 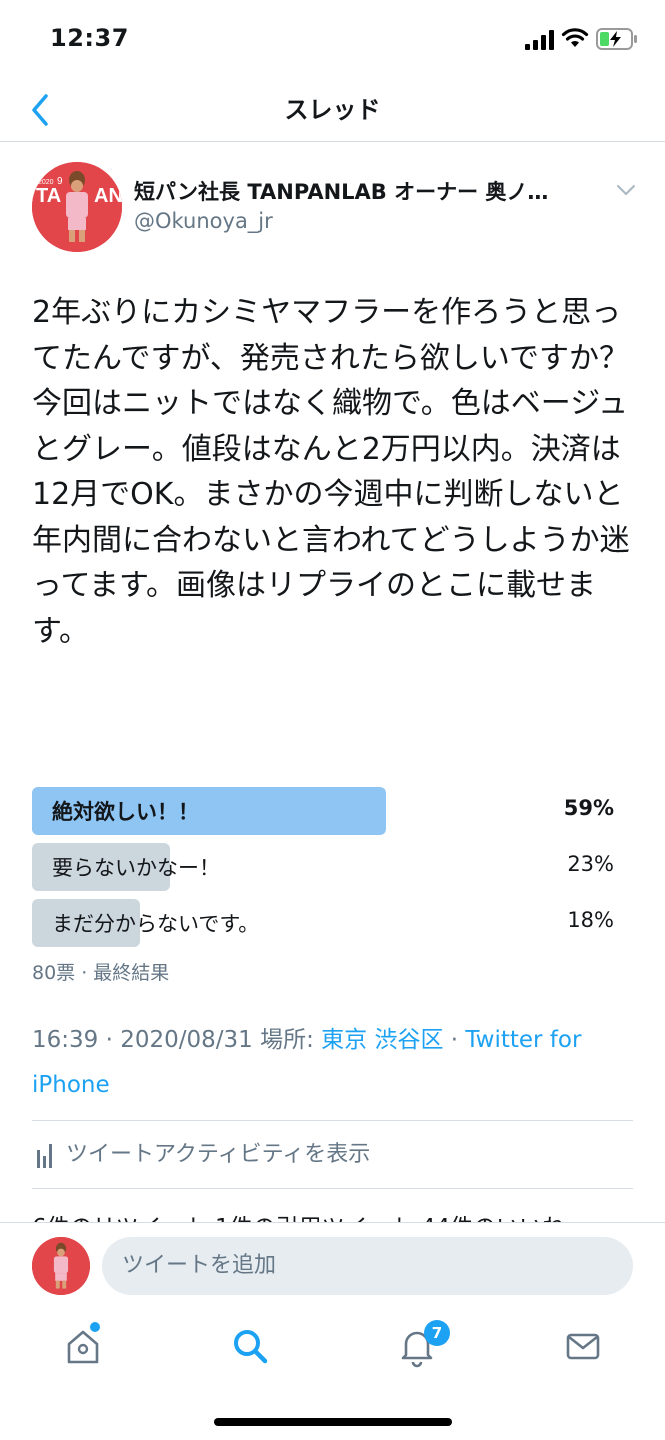 What do you see at coordinates (60, 181) in the screenshot?
I see `svg-text: 9` at bounding box center [60, 181].